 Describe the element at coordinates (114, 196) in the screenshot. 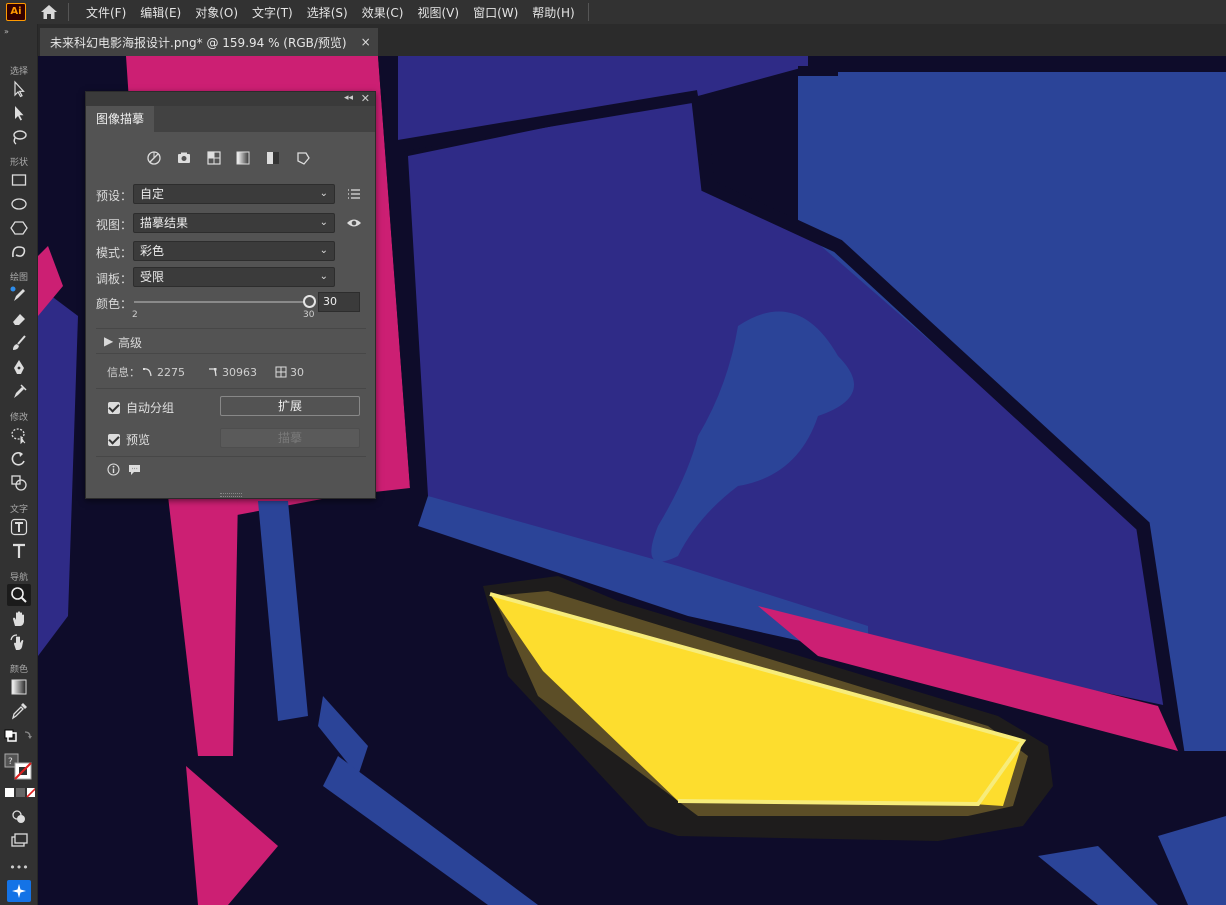

I see `preset-label: 预设：` at that location.